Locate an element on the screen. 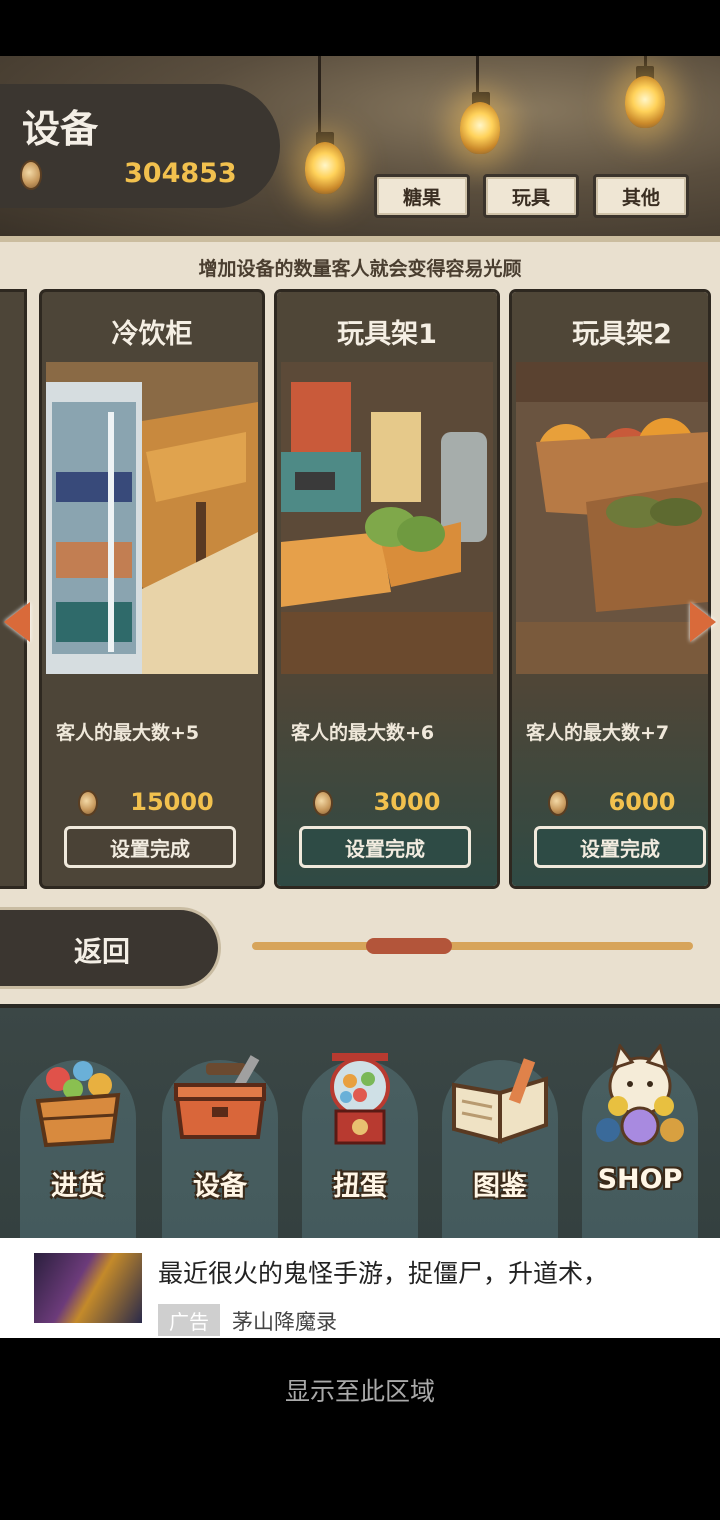  toolbox-icon is located at coordinates (220, 1099).